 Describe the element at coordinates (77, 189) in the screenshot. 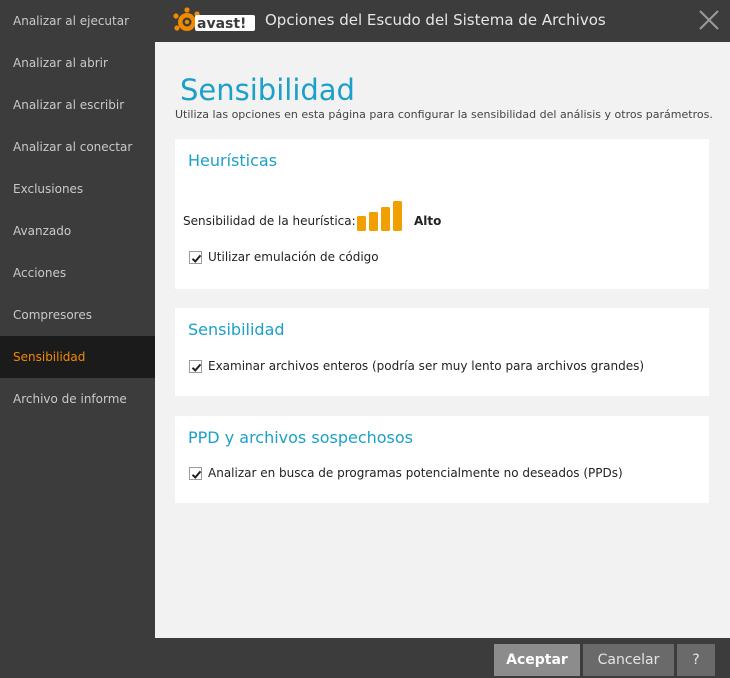

I see `sidebar-item-exclusiones: Exclusiones` at that location.